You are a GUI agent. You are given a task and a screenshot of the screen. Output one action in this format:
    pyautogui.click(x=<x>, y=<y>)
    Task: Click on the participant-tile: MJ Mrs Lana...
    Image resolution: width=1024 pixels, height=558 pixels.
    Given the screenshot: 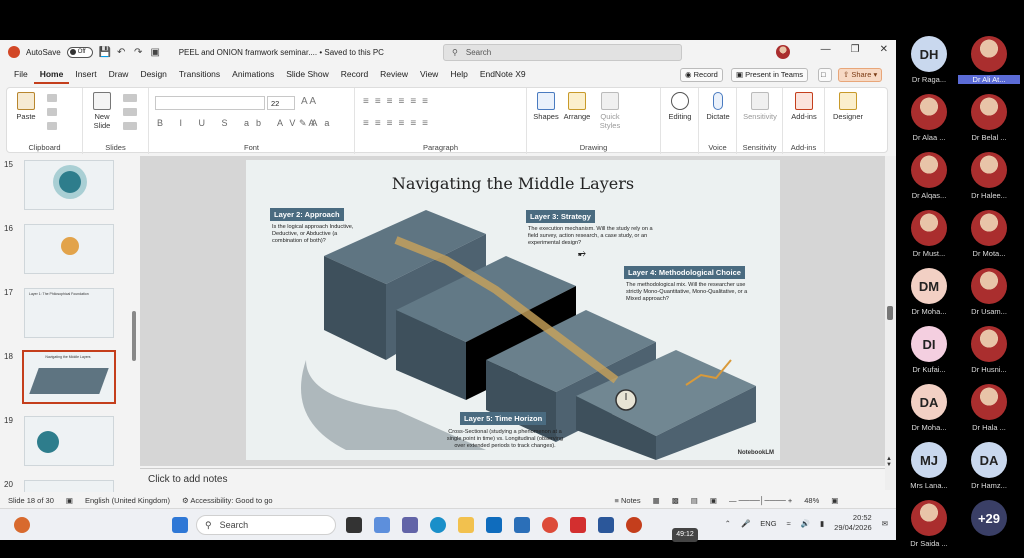 What is the action you would take?
    pyautogui.click(x=929, y=471)
    